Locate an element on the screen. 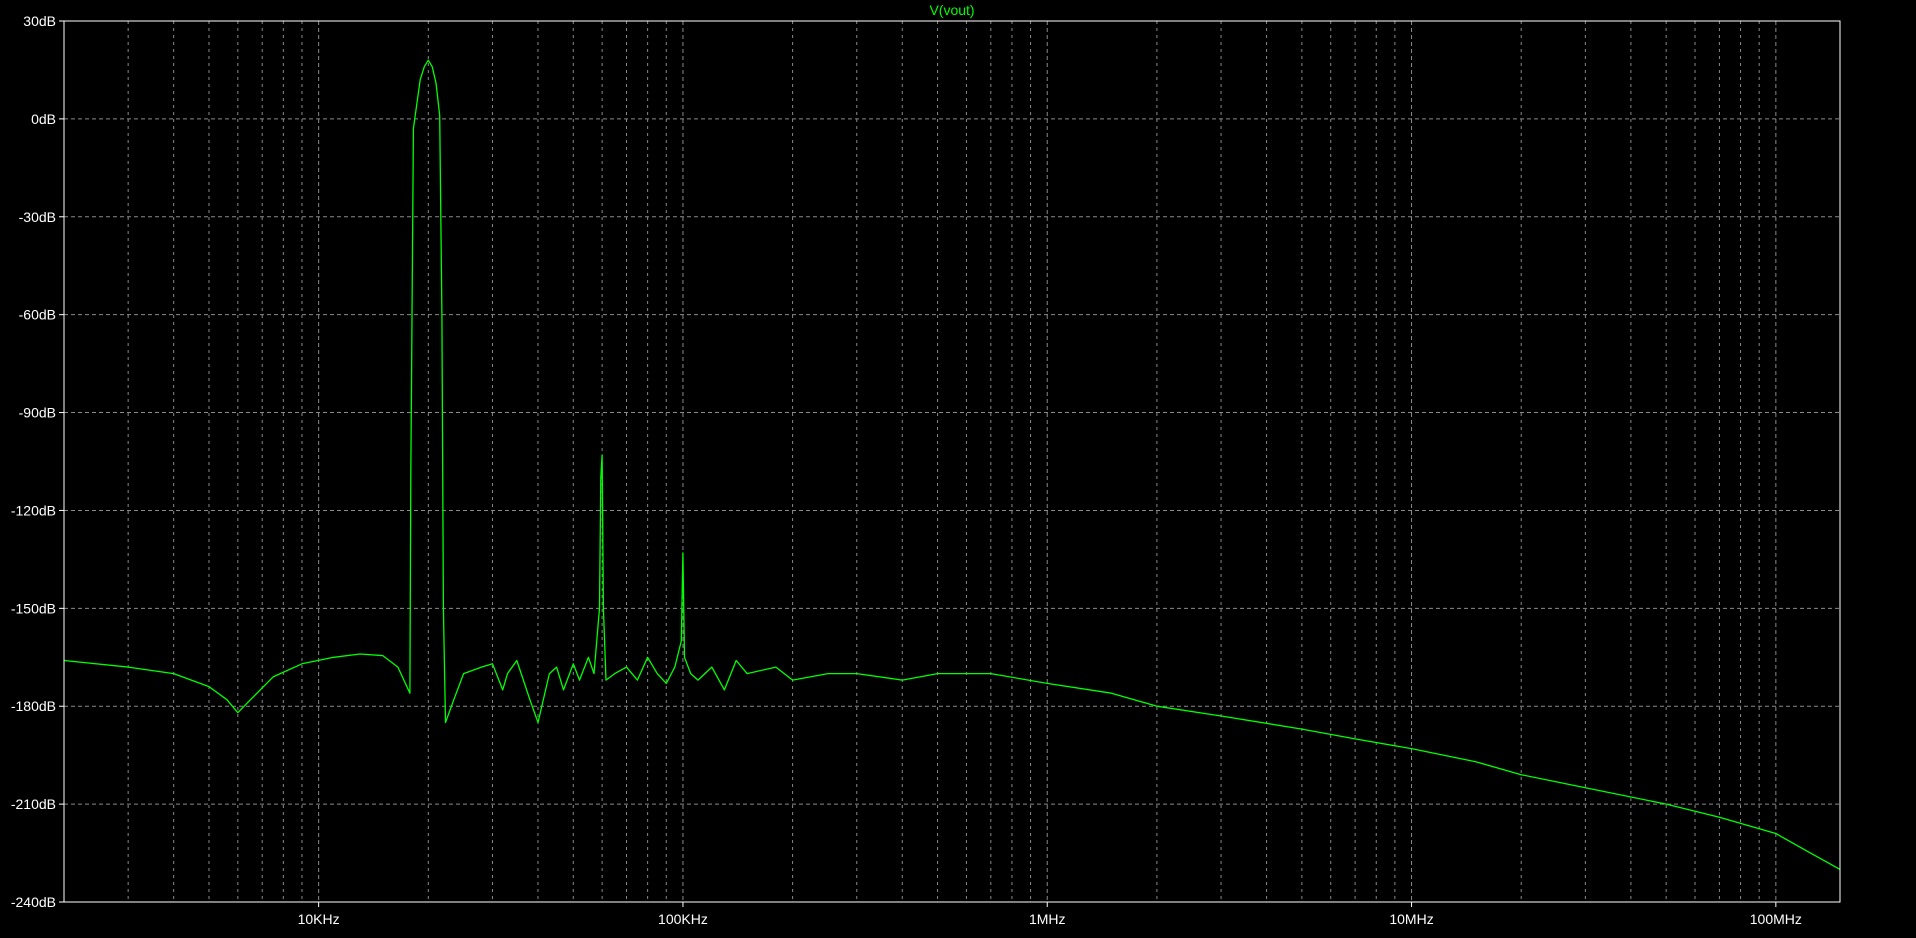 This screenshot has width=1916, height=938. x-tick-label: 100MHz is located at coordinates (1776, 919).